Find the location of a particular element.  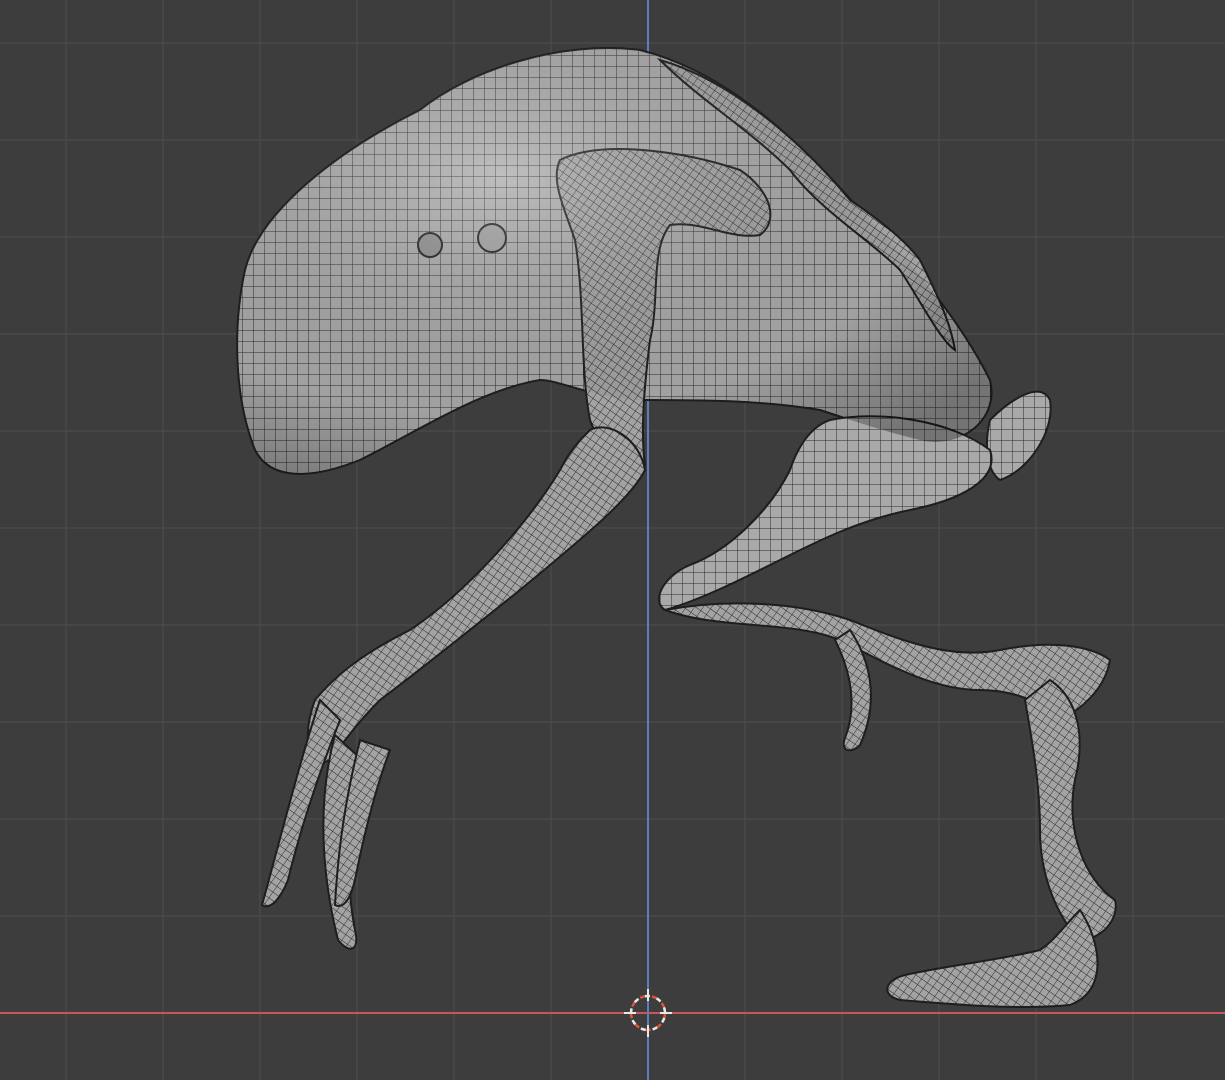

mesh-thigh is located at coordinates (825, 513).